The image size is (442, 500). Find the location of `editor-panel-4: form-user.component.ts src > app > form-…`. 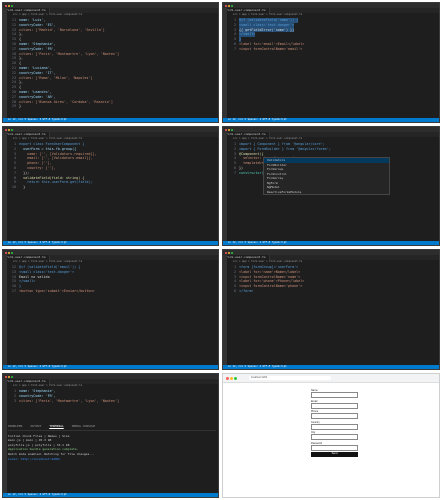

editor-panel-4: form-user.component.ts src > app > form-… is located at coordinates (331, 186).